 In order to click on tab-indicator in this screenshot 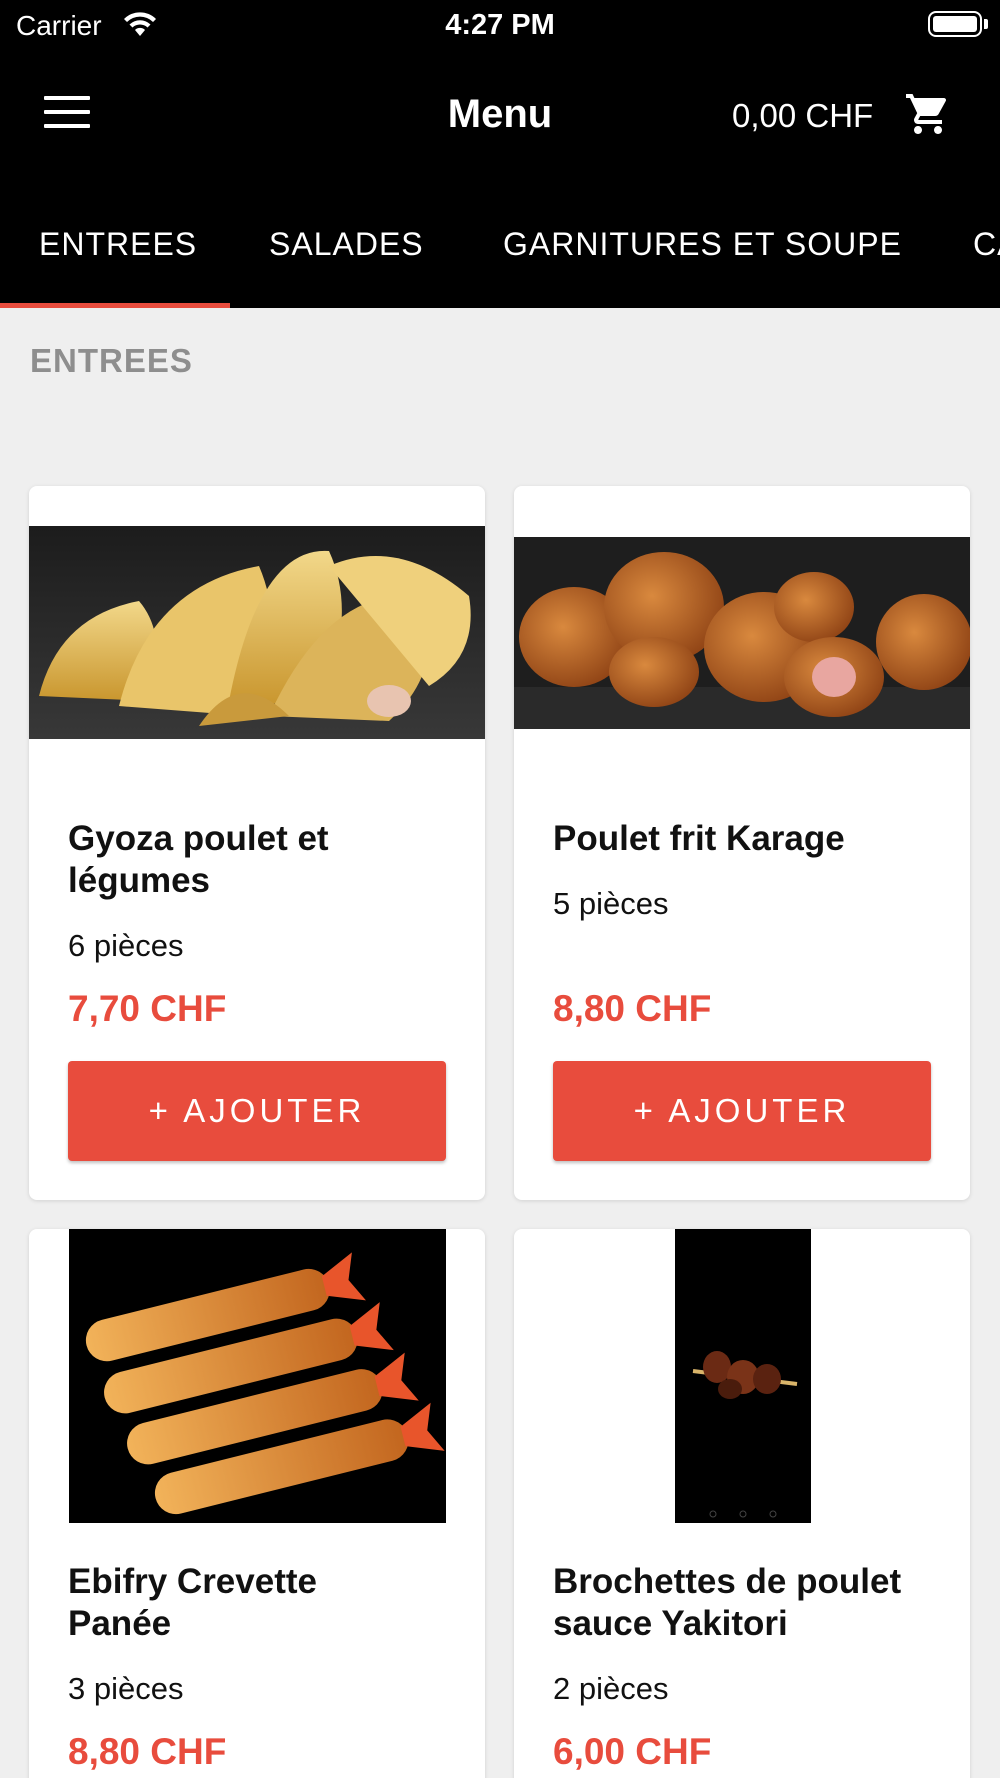, I will do `click(115, 305)`.